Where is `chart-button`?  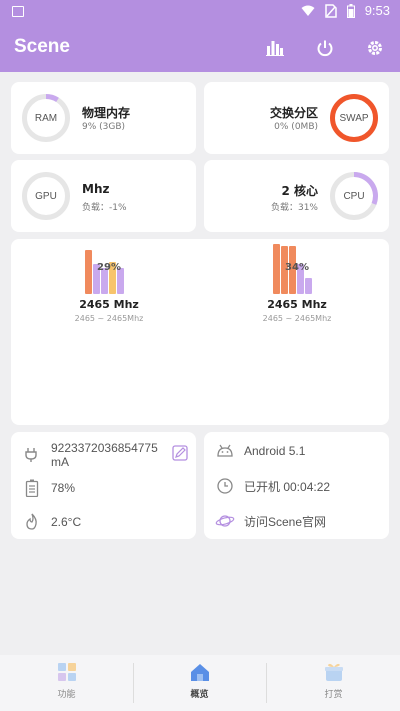 chart-button is located at coordinates (275, 48).